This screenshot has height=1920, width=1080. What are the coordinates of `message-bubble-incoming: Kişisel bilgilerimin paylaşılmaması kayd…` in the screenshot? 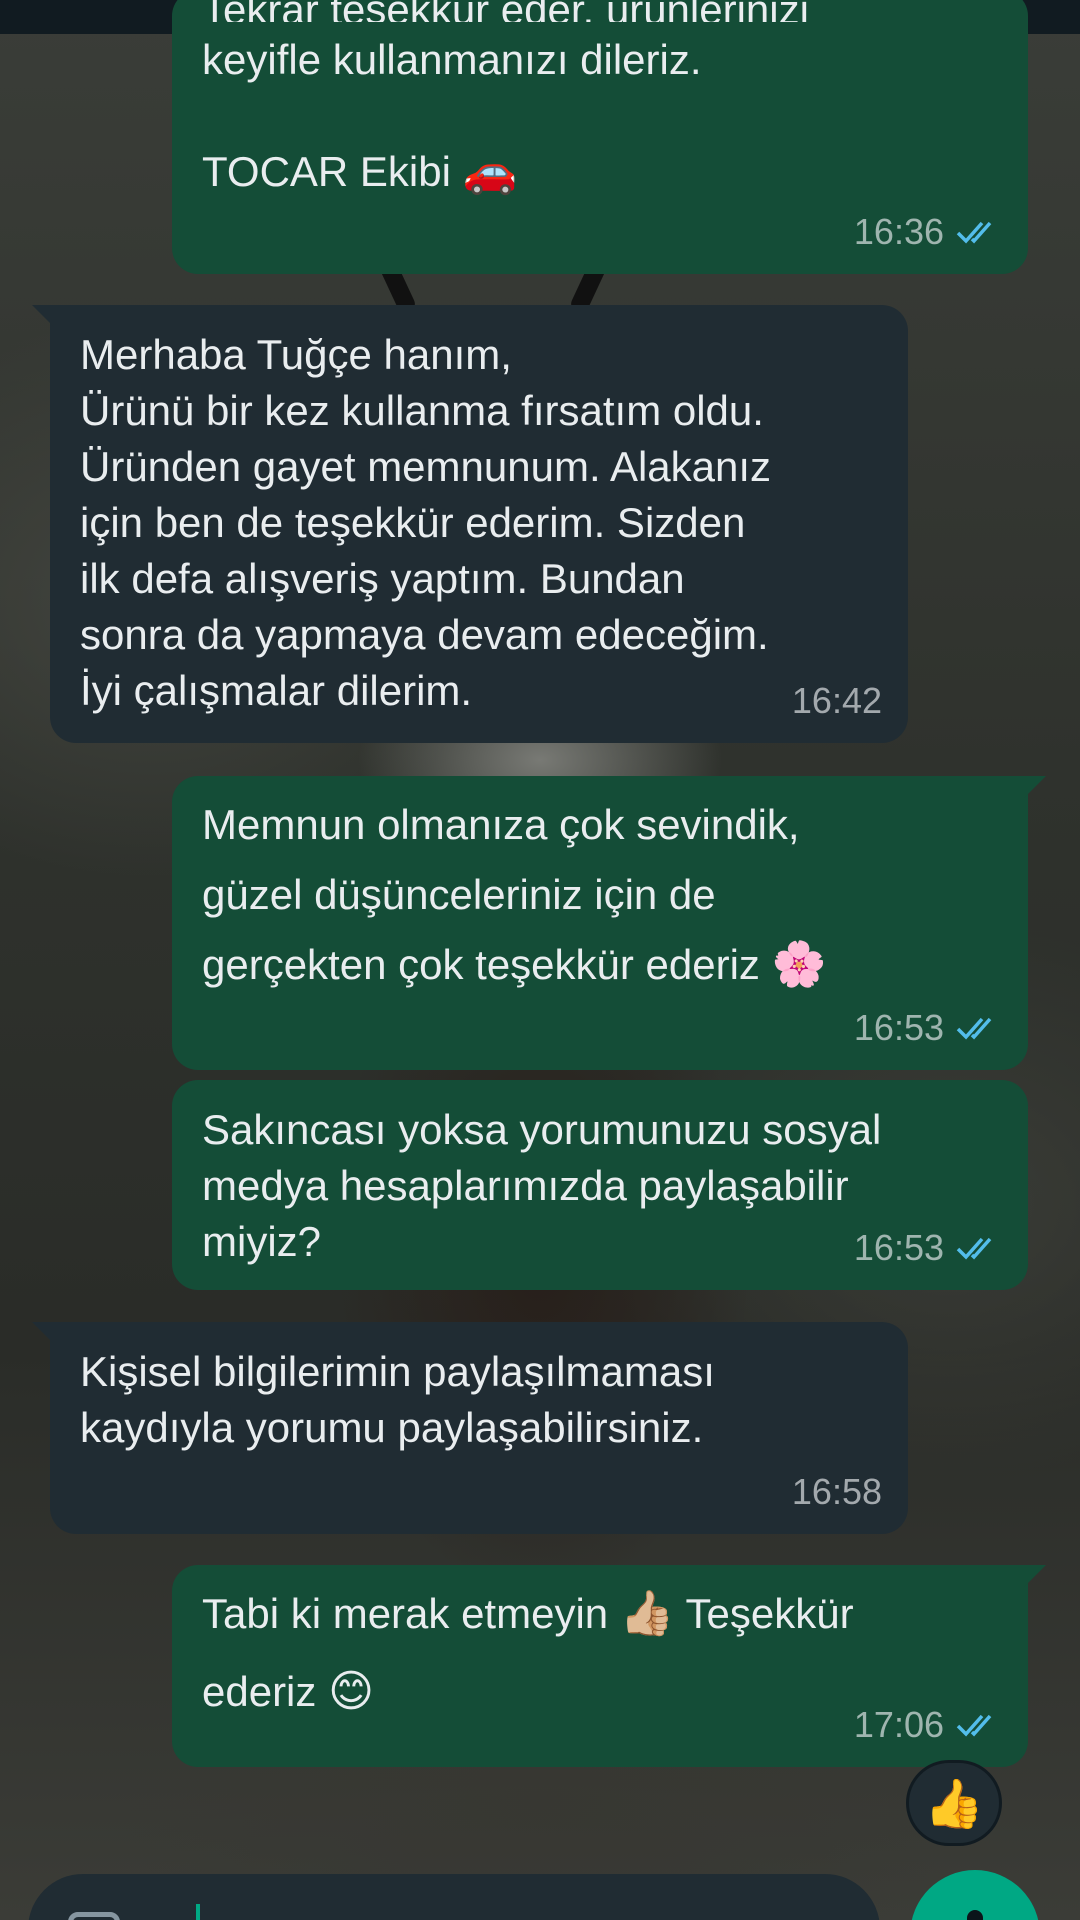 It's located at (470, 1428).